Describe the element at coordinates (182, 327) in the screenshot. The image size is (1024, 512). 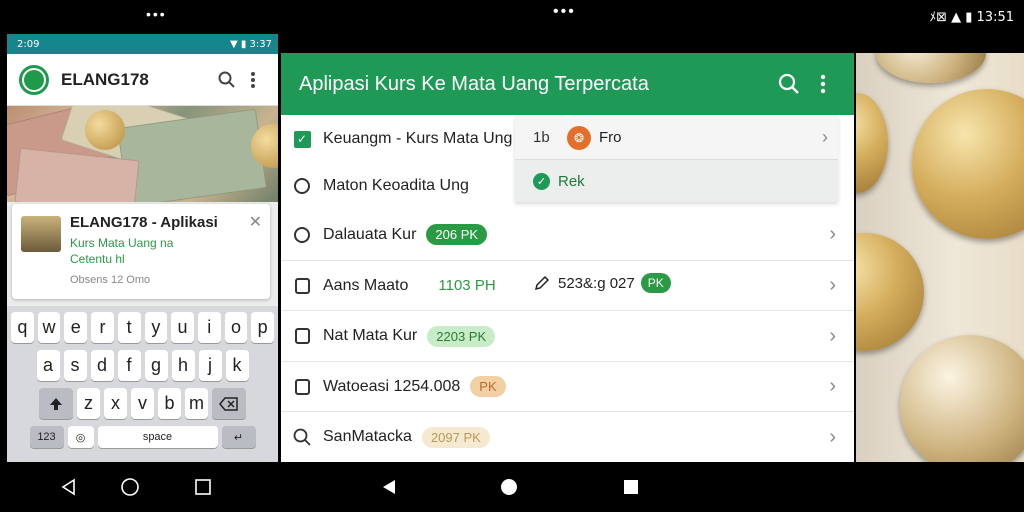
I see `key: u` at that location.